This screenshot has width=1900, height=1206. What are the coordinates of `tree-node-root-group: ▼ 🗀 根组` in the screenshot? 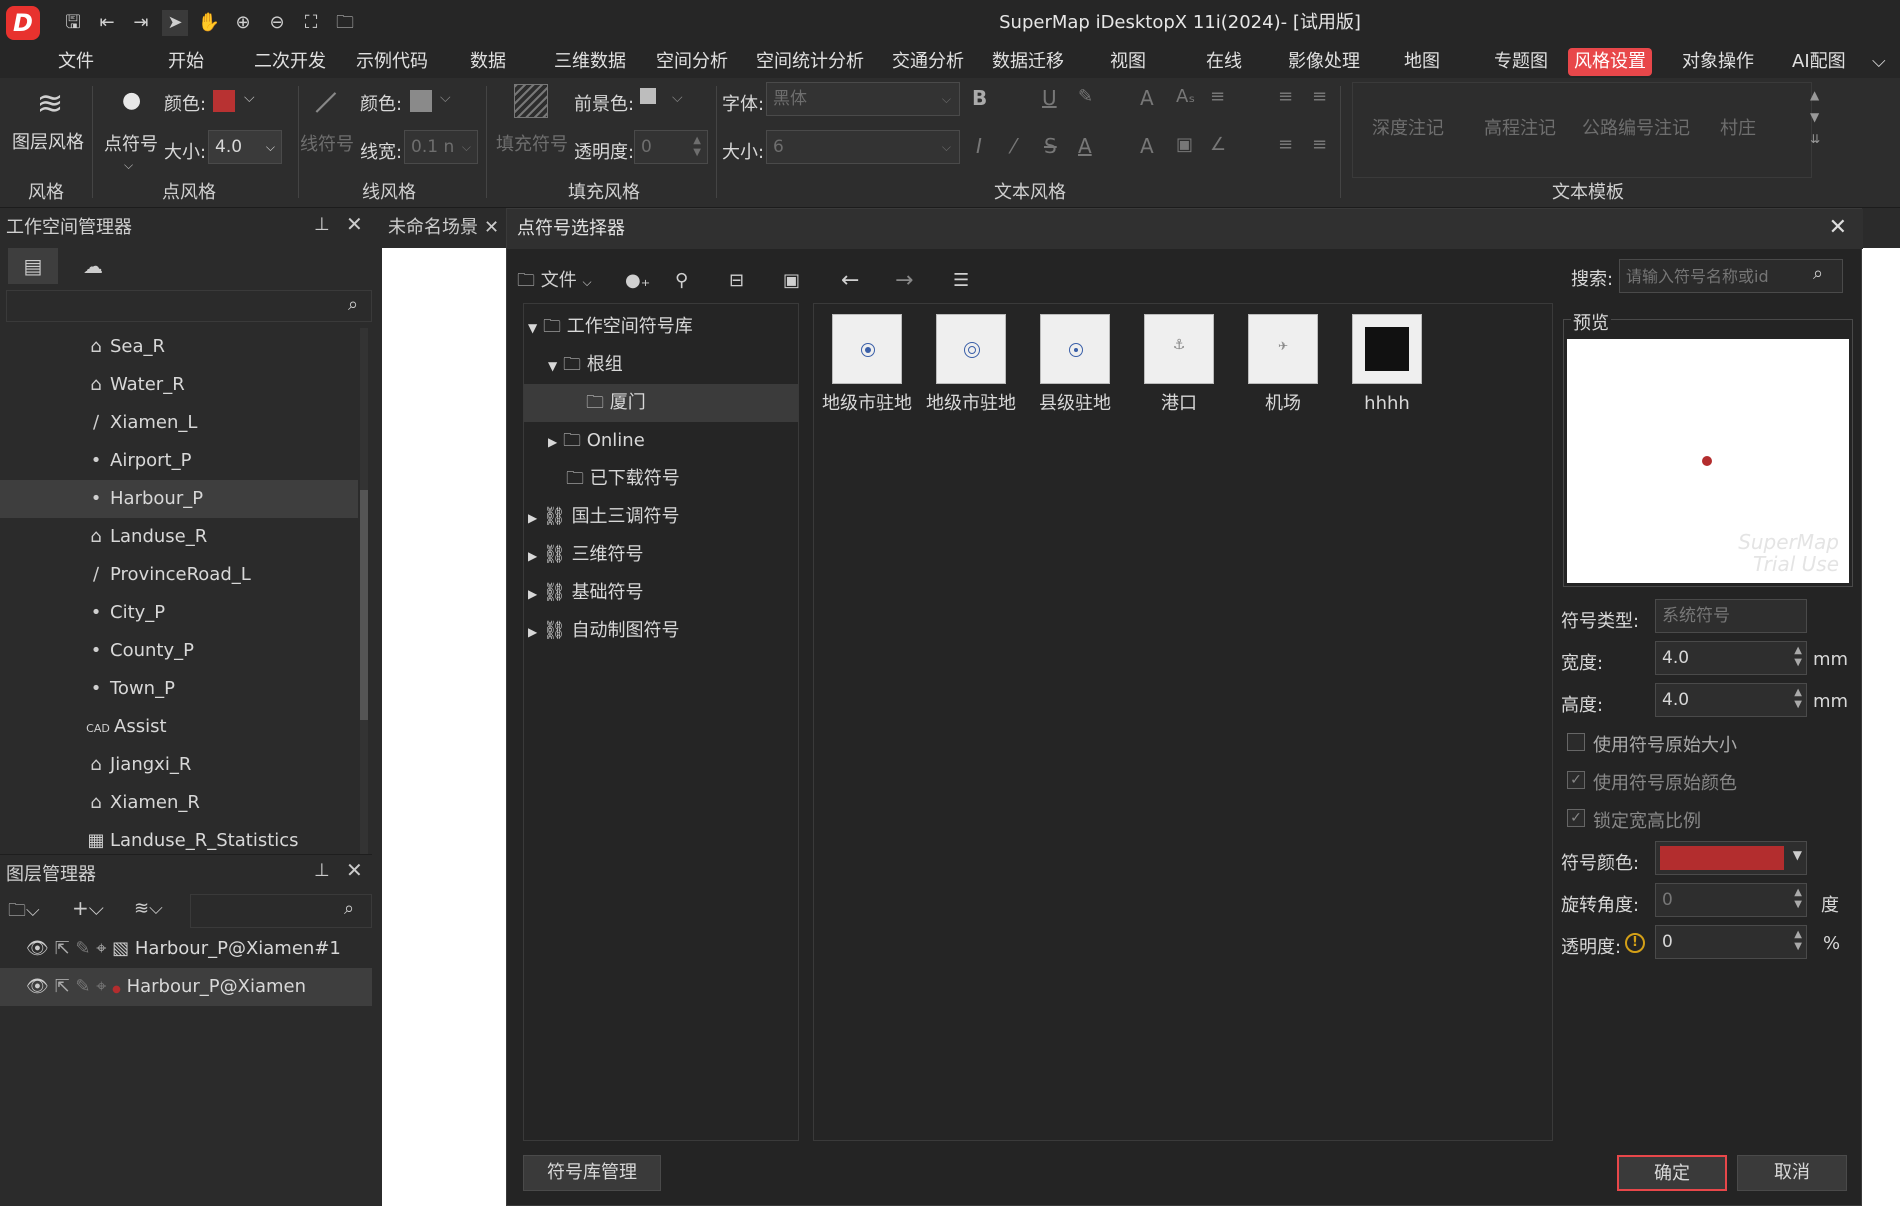 It's located at (661, 365).